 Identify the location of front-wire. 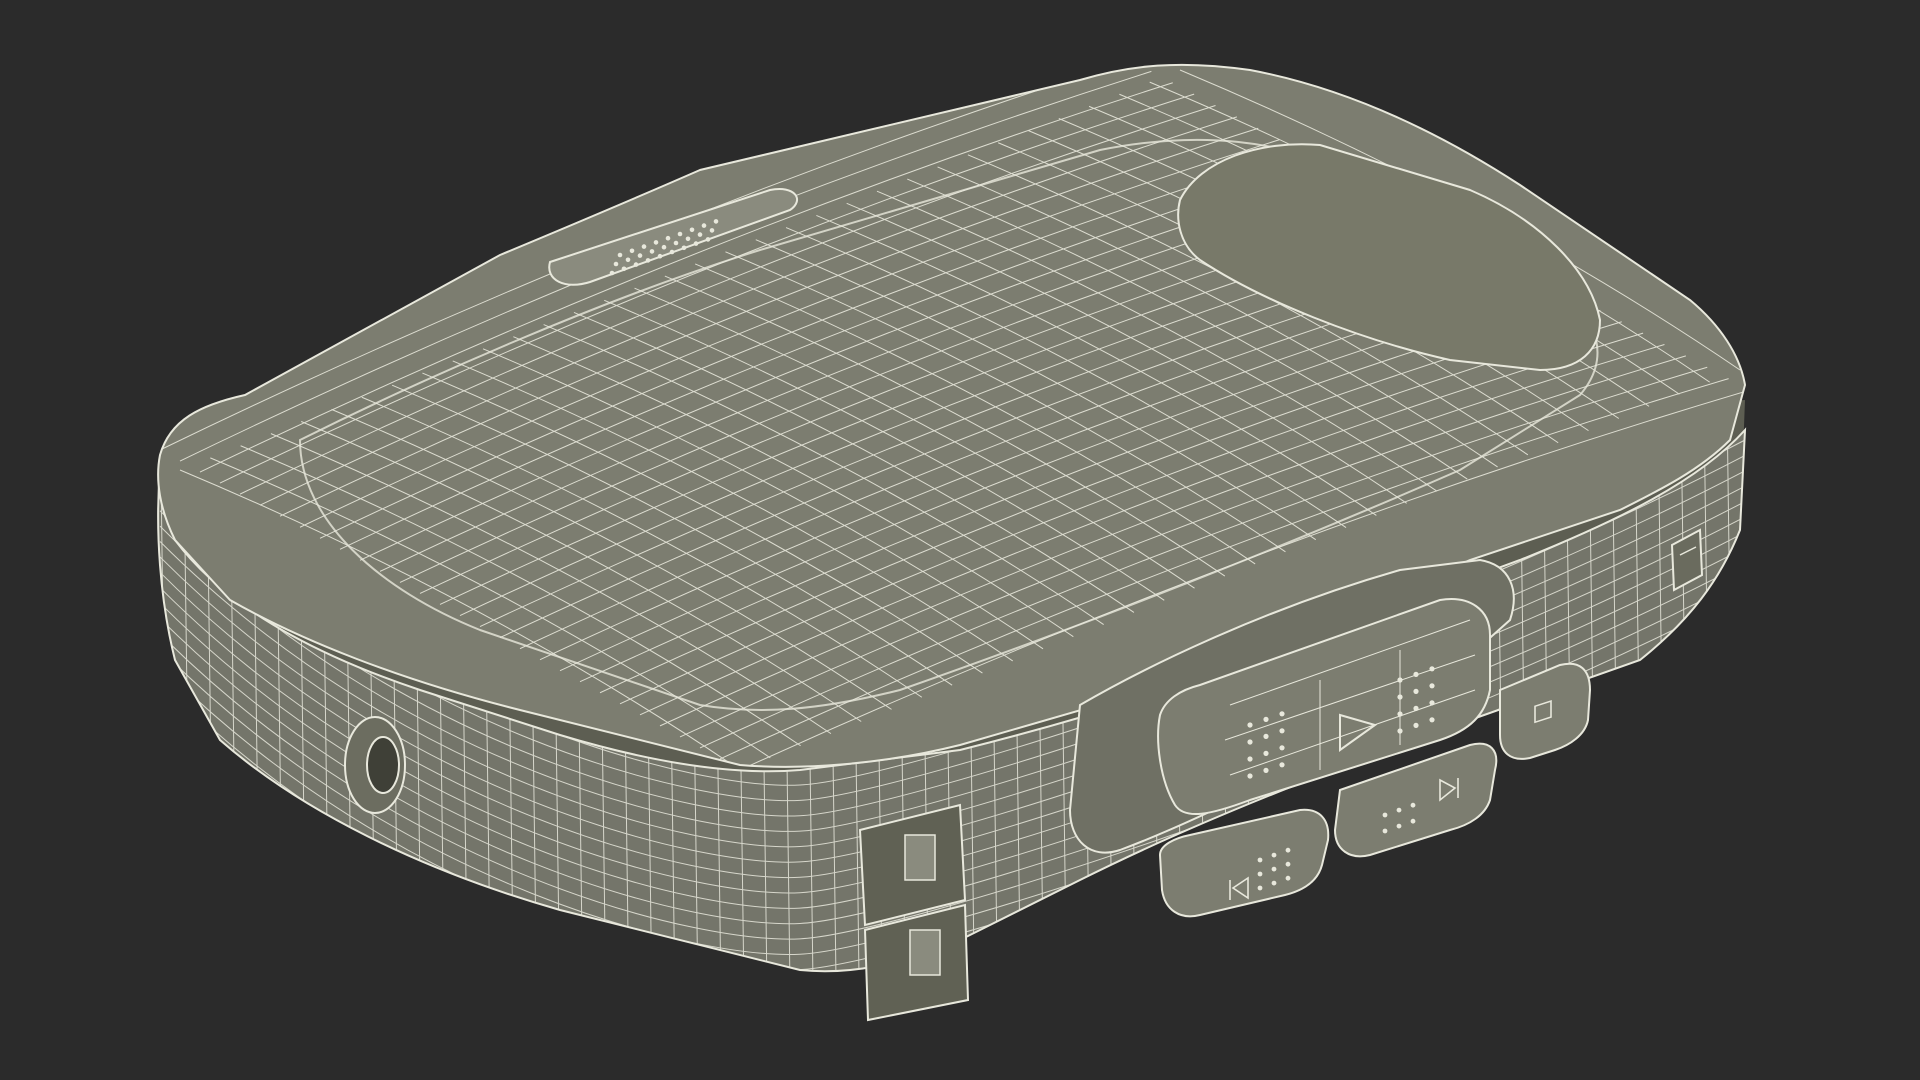
(1754, 700).